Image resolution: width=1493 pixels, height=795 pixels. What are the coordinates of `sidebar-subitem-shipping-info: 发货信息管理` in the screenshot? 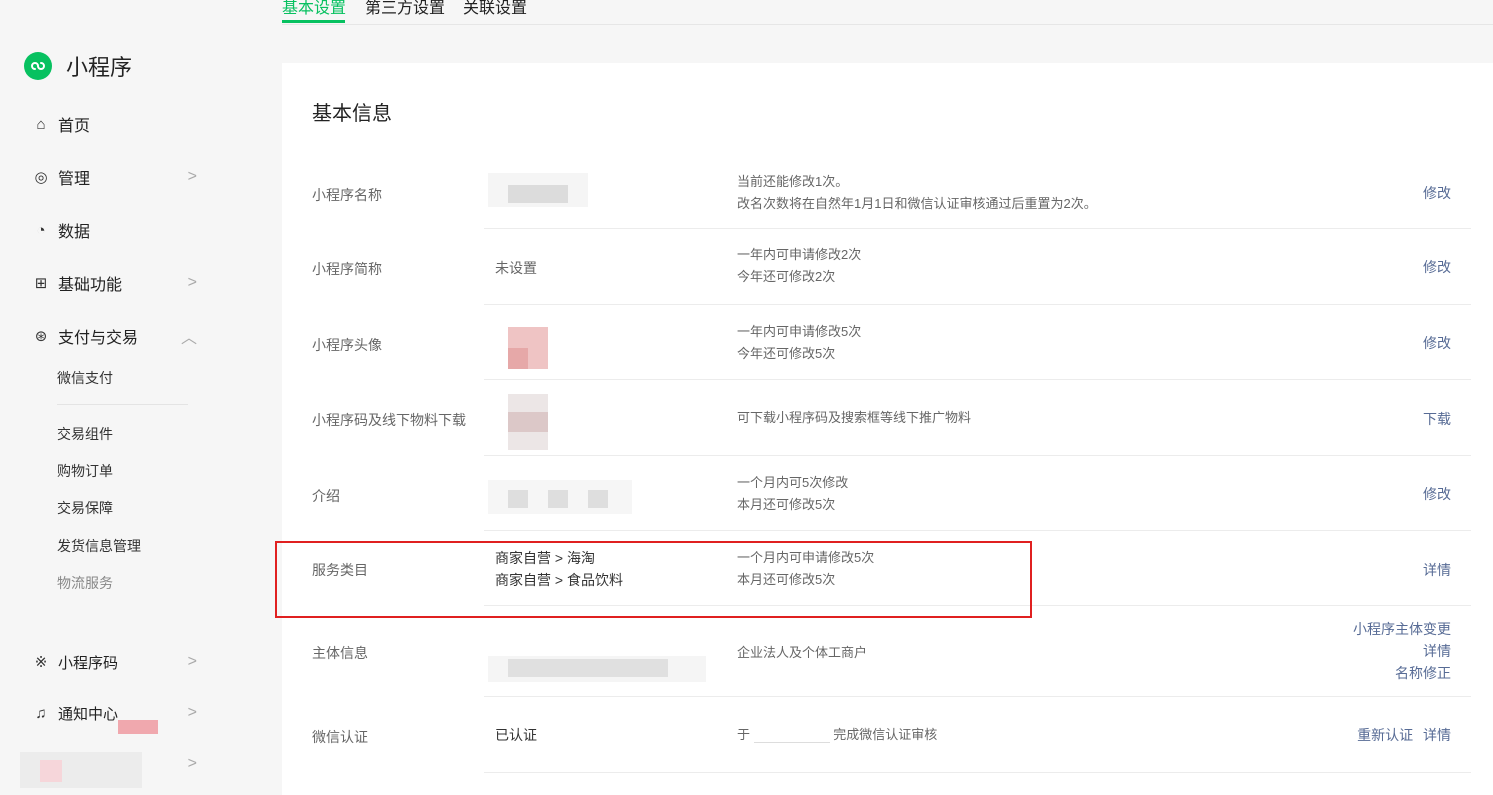 It's located at (99, 546).